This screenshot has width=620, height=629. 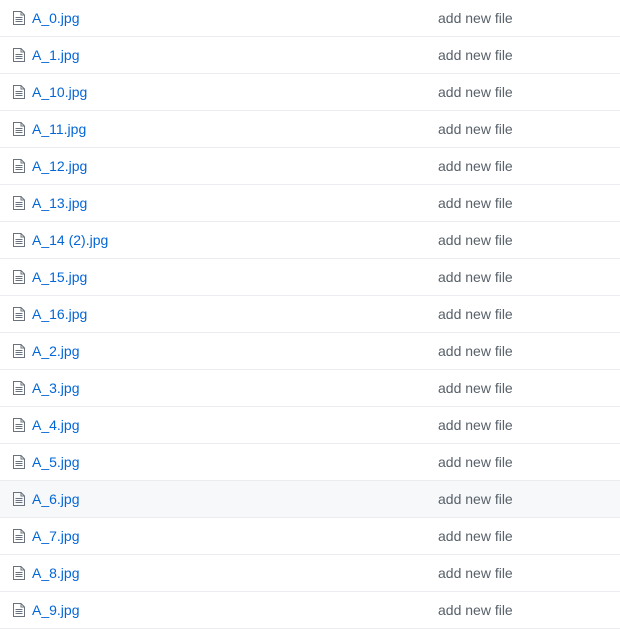 What do you see at coordinates (55, 573) in the screenshot?
I see `file-name-link: A_8.jpg` at bounding box center [55, 573].